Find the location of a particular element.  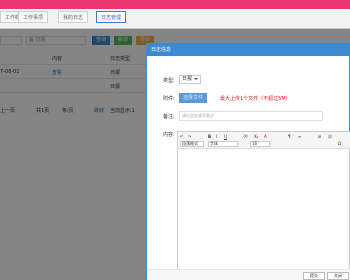

tab-bar is located at coordinates (175, 19).